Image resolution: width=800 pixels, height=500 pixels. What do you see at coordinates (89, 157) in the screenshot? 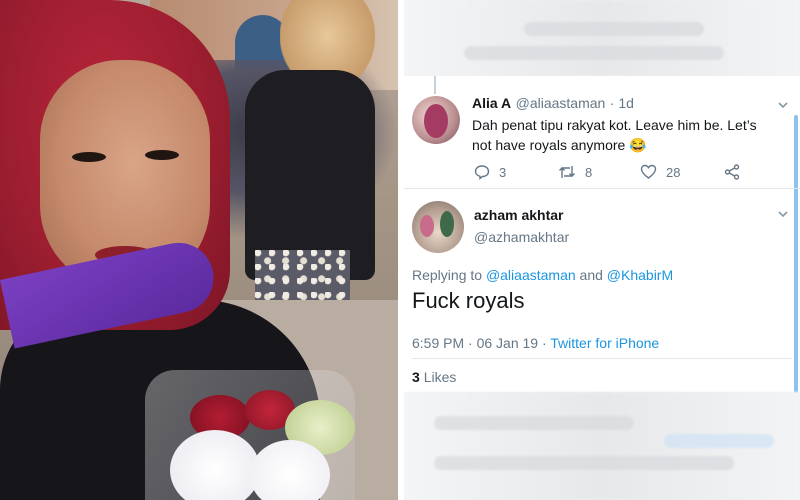
I see `left-eye` at bounding box center [89, 157].